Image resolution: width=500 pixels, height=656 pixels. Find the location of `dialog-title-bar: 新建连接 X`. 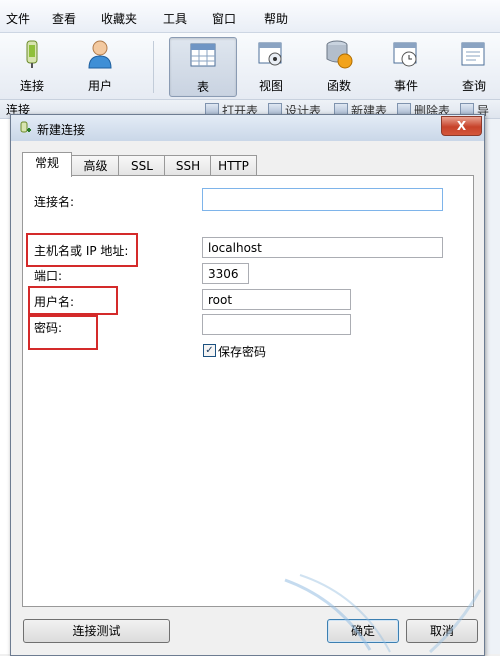

dialog-title-bar: 新建连接 X is located at coordinates (247, 128).